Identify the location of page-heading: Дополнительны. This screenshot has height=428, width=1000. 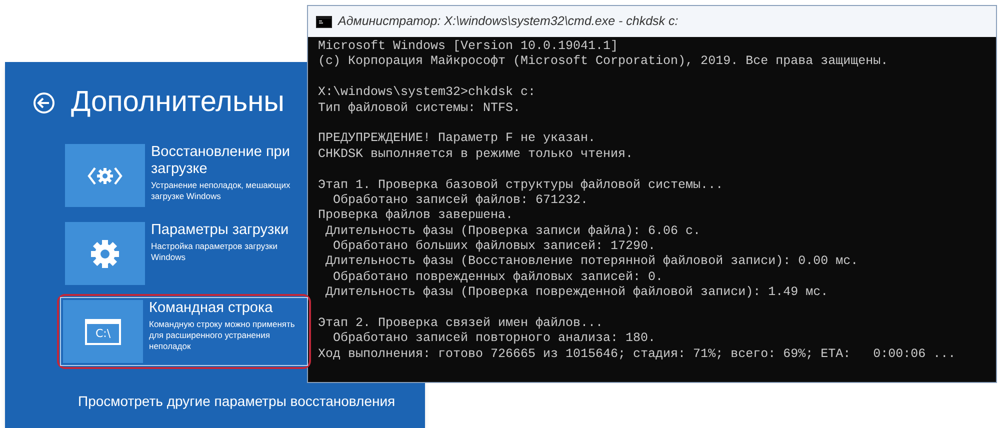
(177, 102).